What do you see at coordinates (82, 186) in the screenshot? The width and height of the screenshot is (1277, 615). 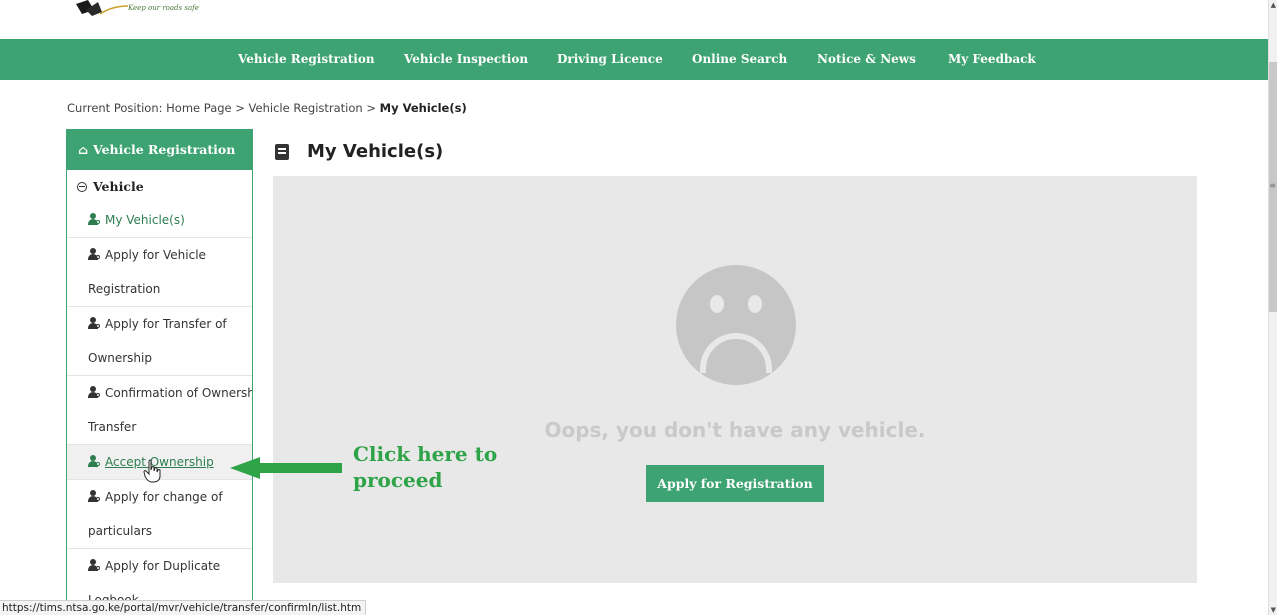 I see `globe-icon` at bounding box center [82, 186].